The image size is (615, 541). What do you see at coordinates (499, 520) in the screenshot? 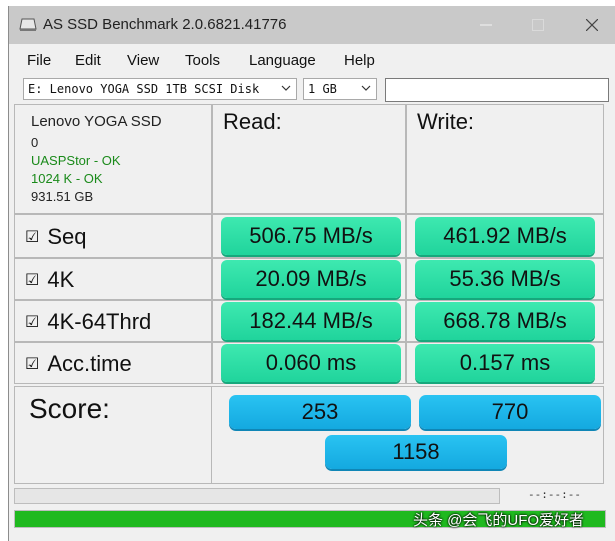
I see `watermark: 头条 @会飞的UFO爱好者` at bounding box center [499, 520].